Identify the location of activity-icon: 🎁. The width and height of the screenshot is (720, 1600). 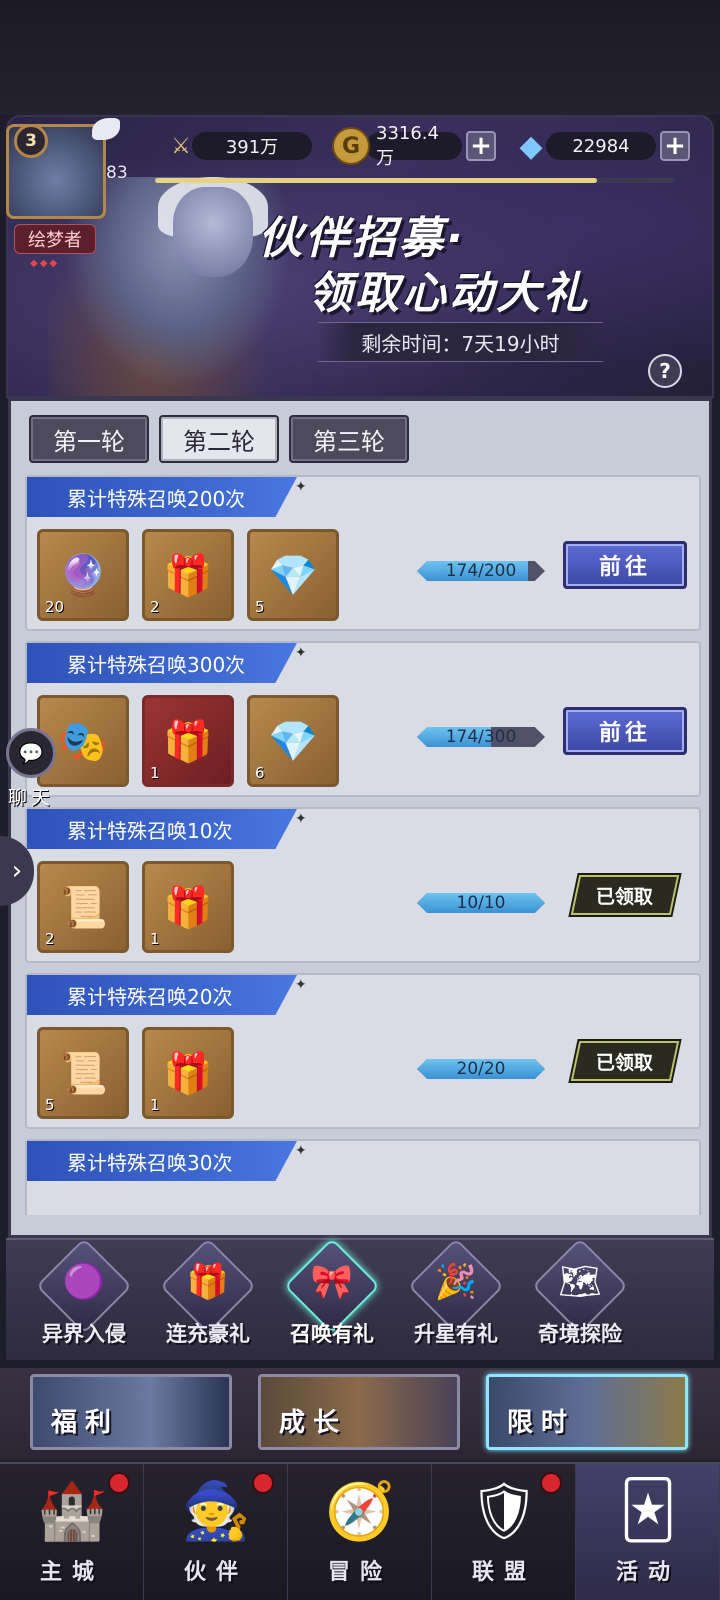
(208, 1282).